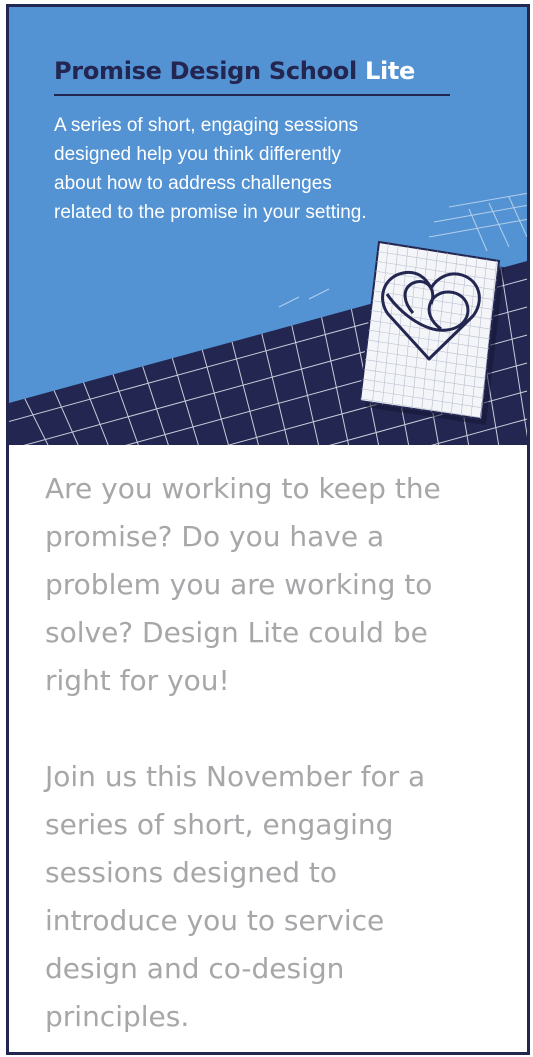  What do you see at coordinates (235, 776) in the screenshot?
I see `body-line: Join us this November for a` at bounding box center [235, 776].